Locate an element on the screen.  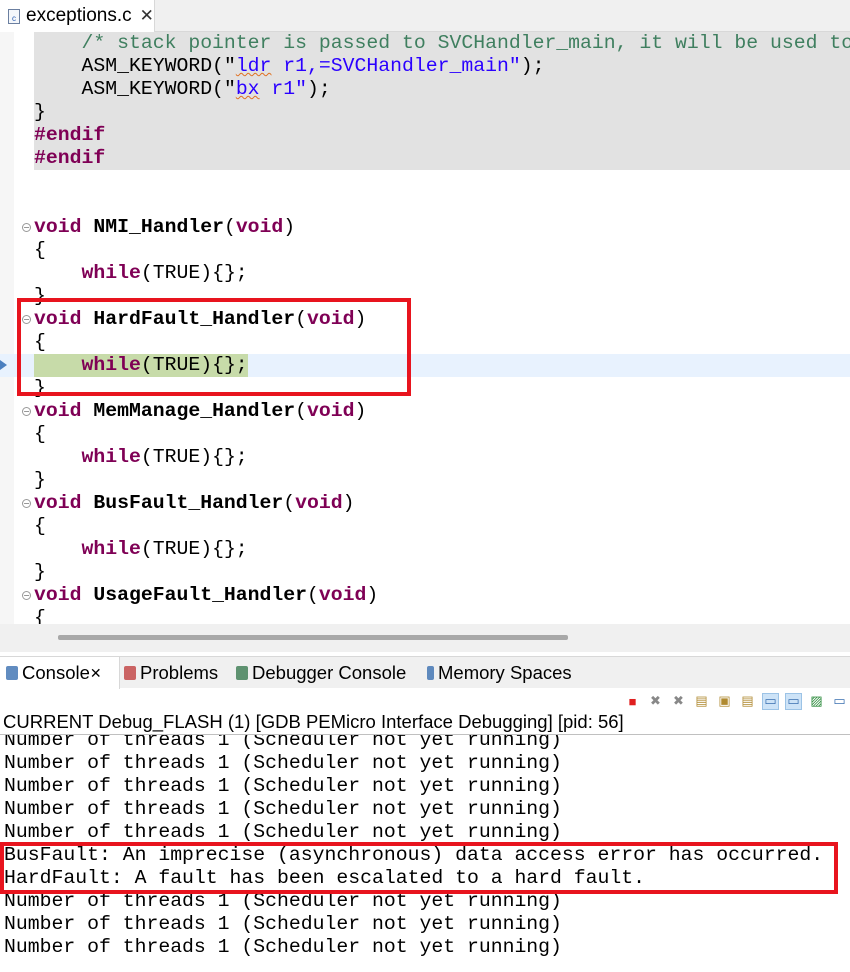
code-text: void NMI_Handler(void) is located at coordinates (164, 227).